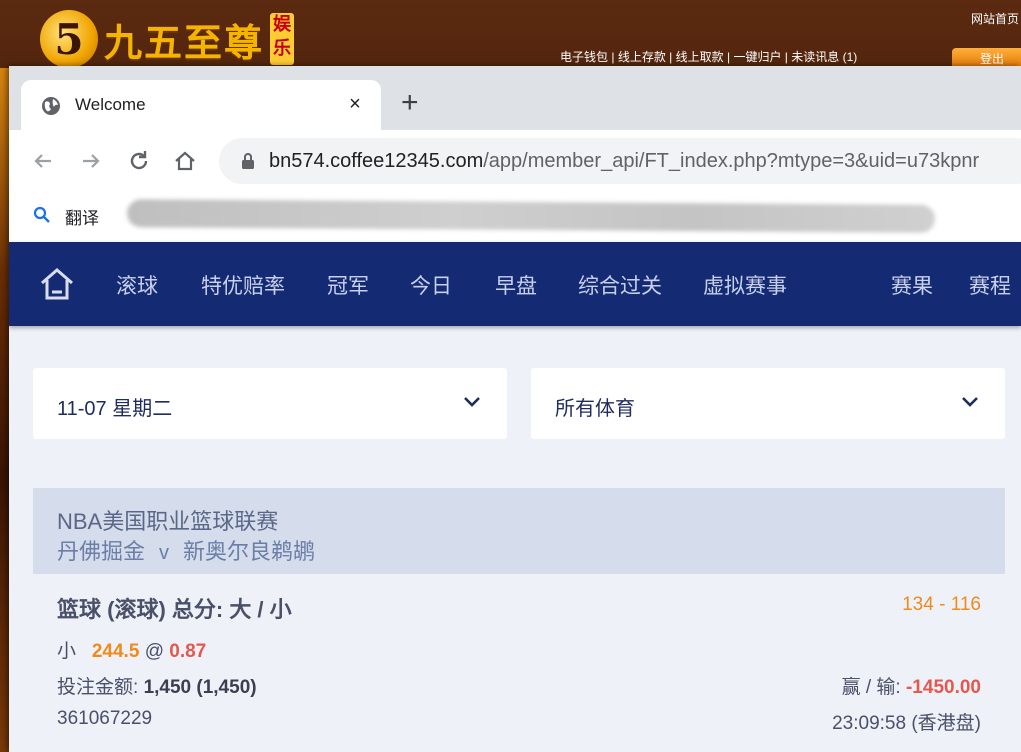 The width and height of the screenshot is (1021, 752). I want to click on forward-arrow-icon, so click(91, 161).